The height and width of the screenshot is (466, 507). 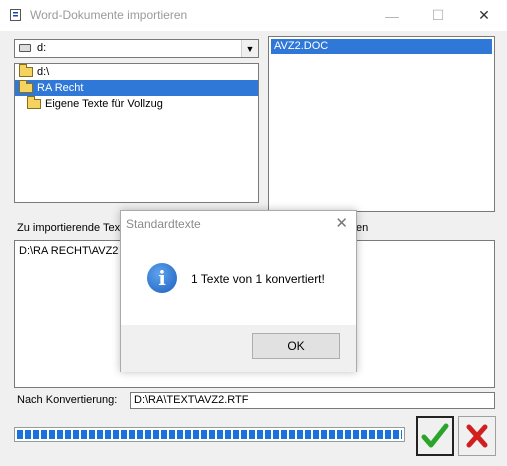 What do you see at coordinates (109, 15) in the screenshot?
I see `window-title: Word-Dokumente importieren` at bounding box center [109, 15].